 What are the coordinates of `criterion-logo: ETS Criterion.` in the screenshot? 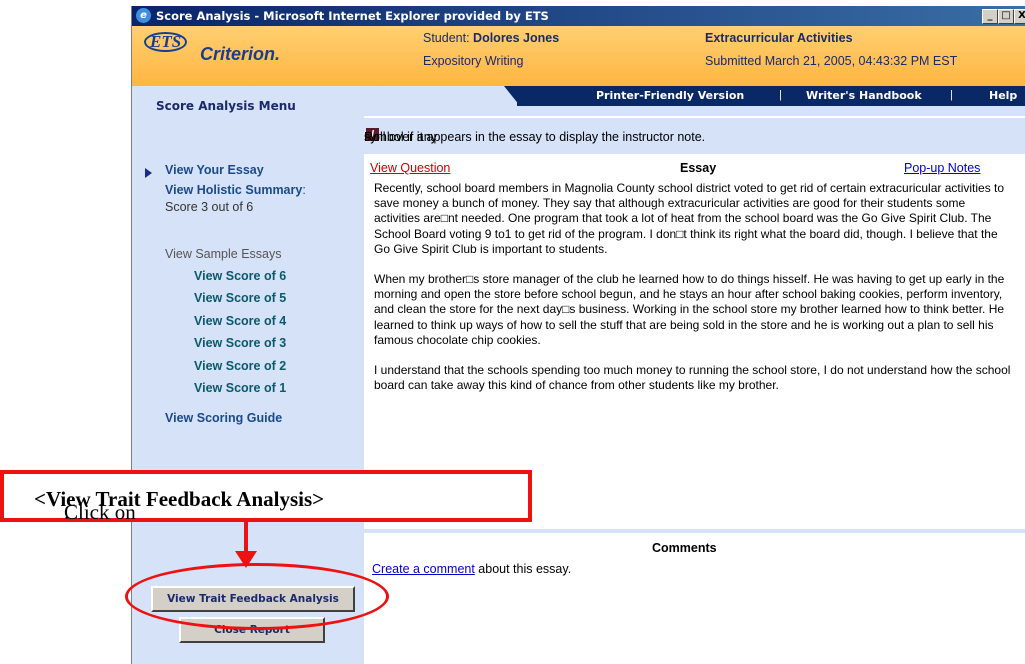 It's located at (212, 48).